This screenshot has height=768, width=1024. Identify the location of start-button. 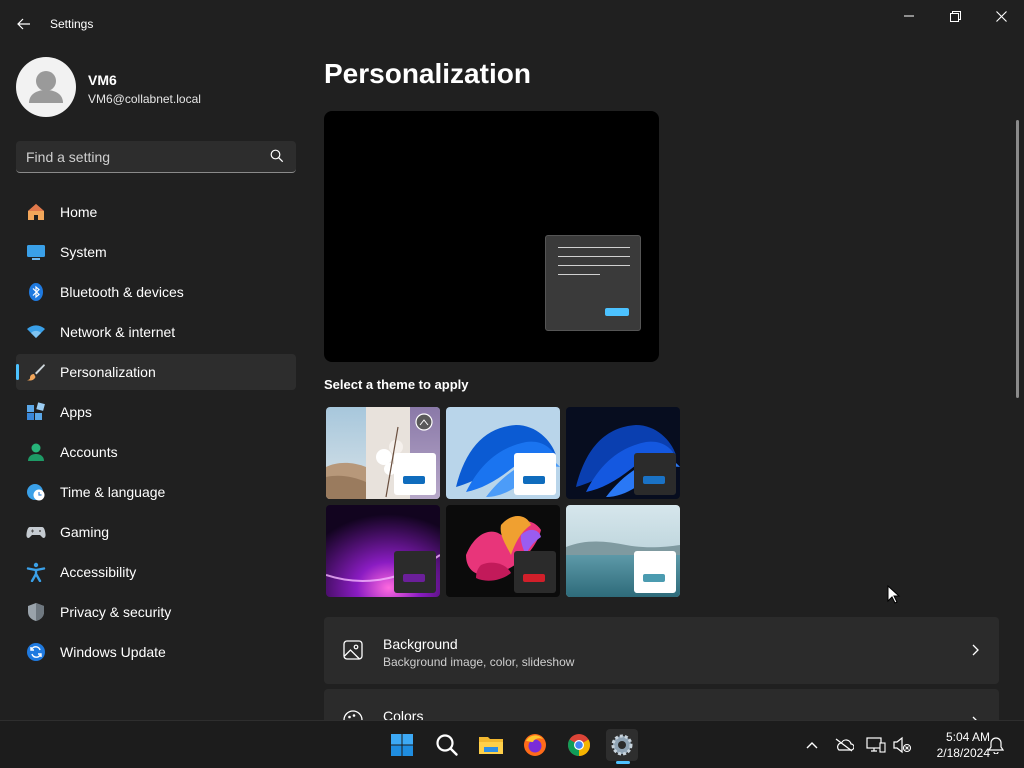
(402, 745).